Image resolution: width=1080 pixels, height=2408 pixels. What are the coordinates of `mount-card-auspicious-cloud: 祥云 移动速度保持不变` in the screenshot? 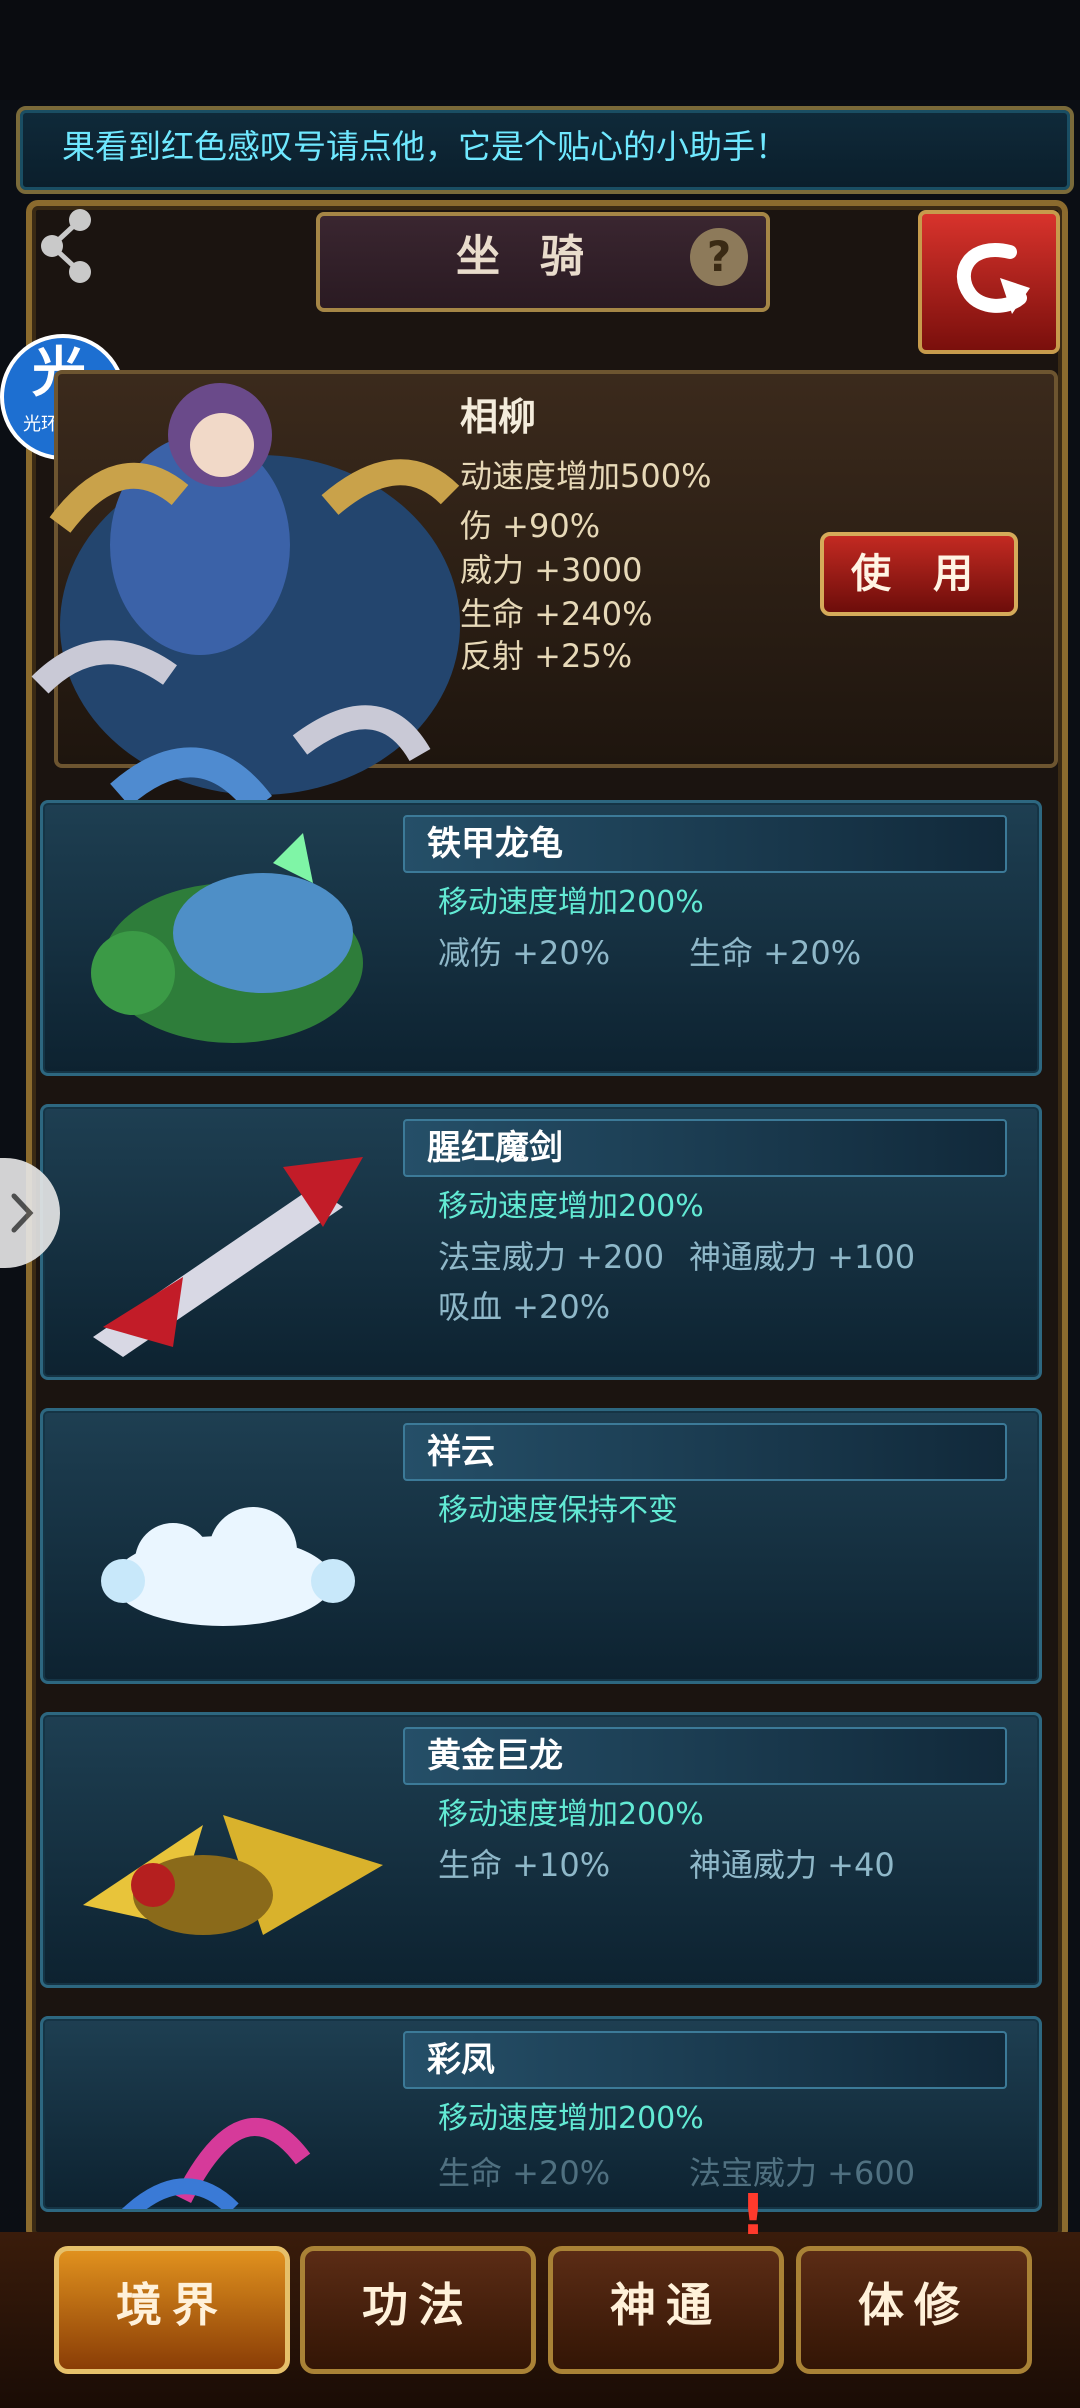 It's located at (541, 1546).